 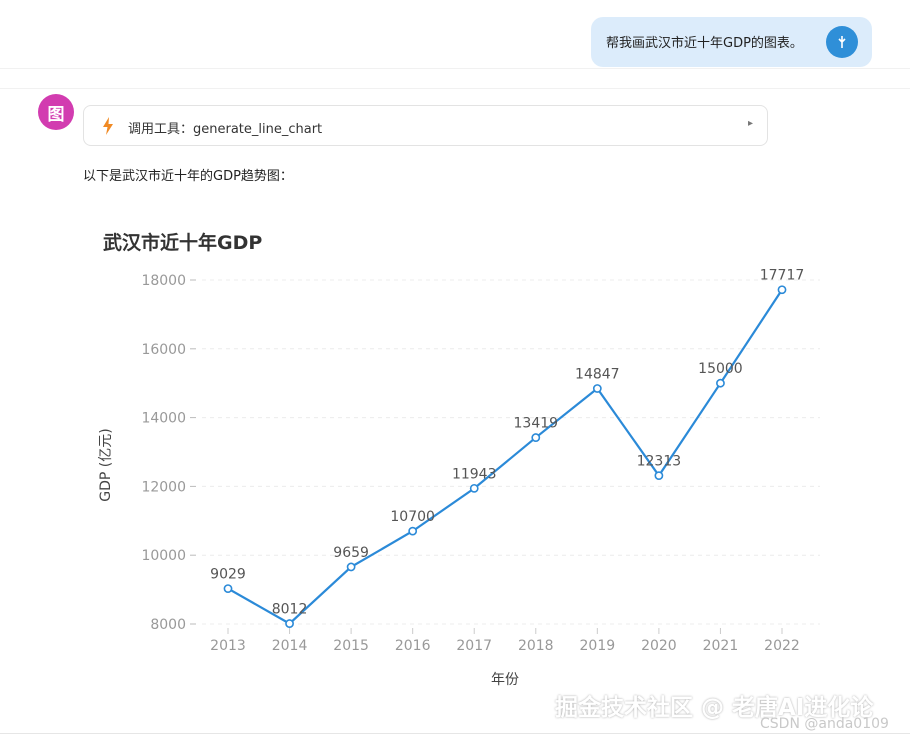 I want to click on assistant-intro-text: 以下是武汉市近十年的GDP趋势图：, so click(x=188, y=176).